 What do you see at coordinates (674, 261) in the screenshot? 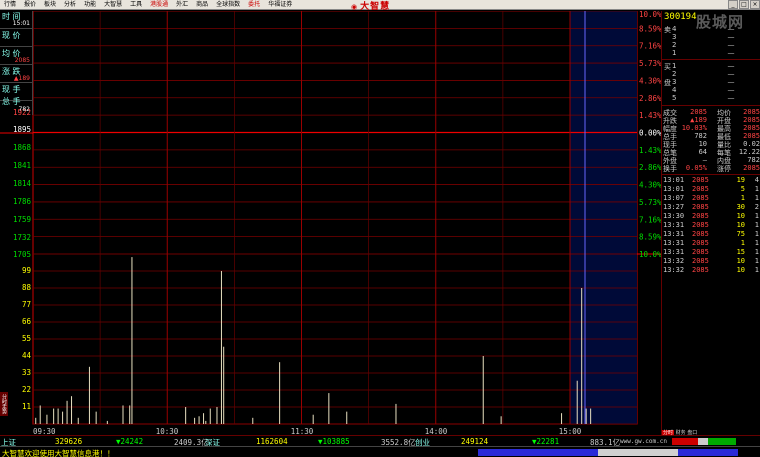
I see `tick-time: 13:32` at bounding box center [674, 261].